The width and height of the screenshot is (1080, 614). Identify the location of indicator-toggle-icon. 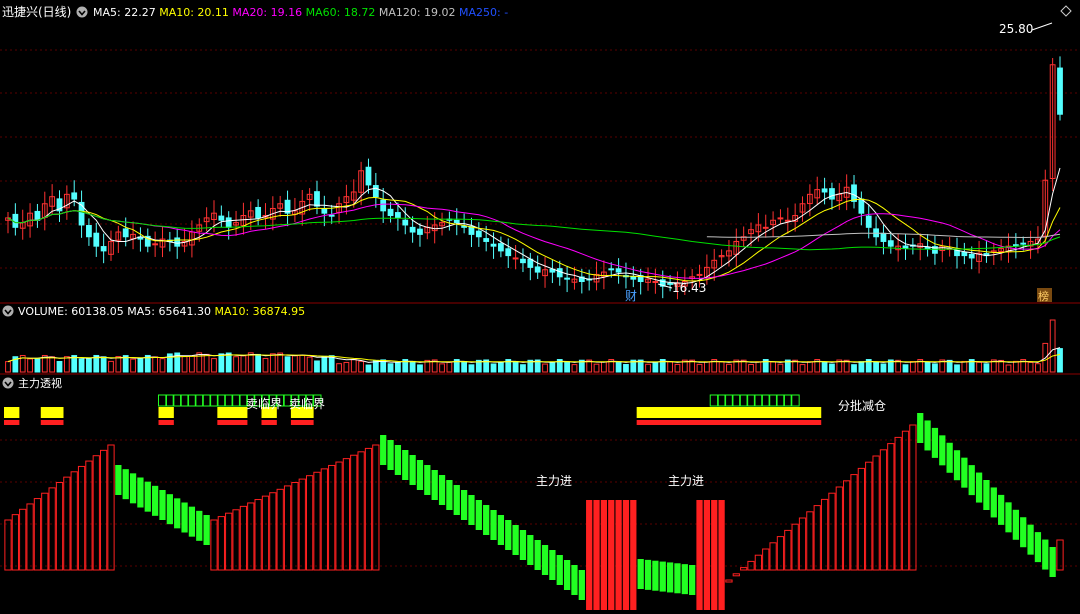
(8, 383).